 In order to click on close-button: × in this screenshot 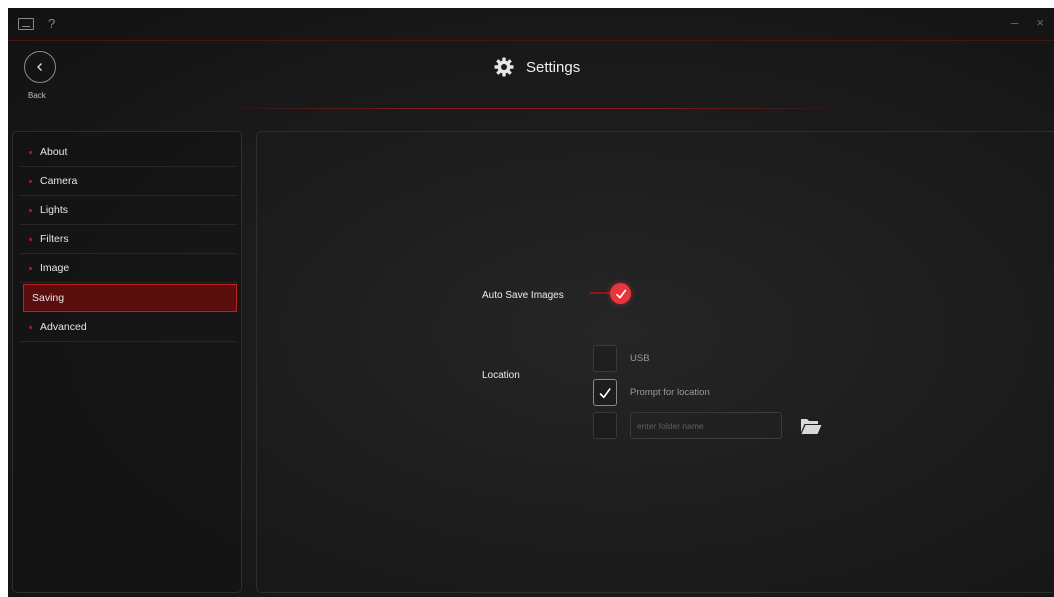, I will do `click(1040, 22)`.